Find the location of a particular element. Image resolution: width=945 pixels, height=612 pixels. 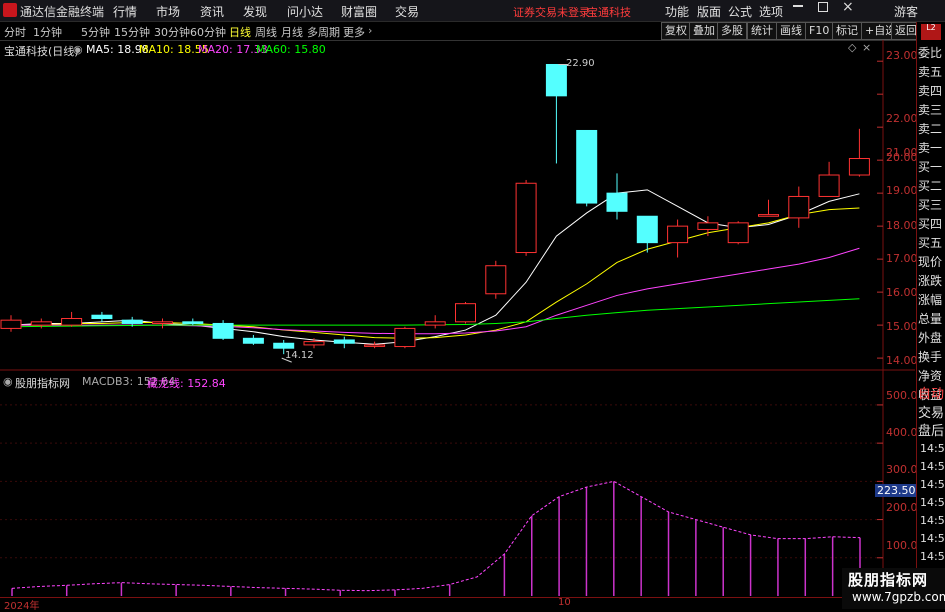

quote-field-label: 卖四 is located at coordinates (930, 91).